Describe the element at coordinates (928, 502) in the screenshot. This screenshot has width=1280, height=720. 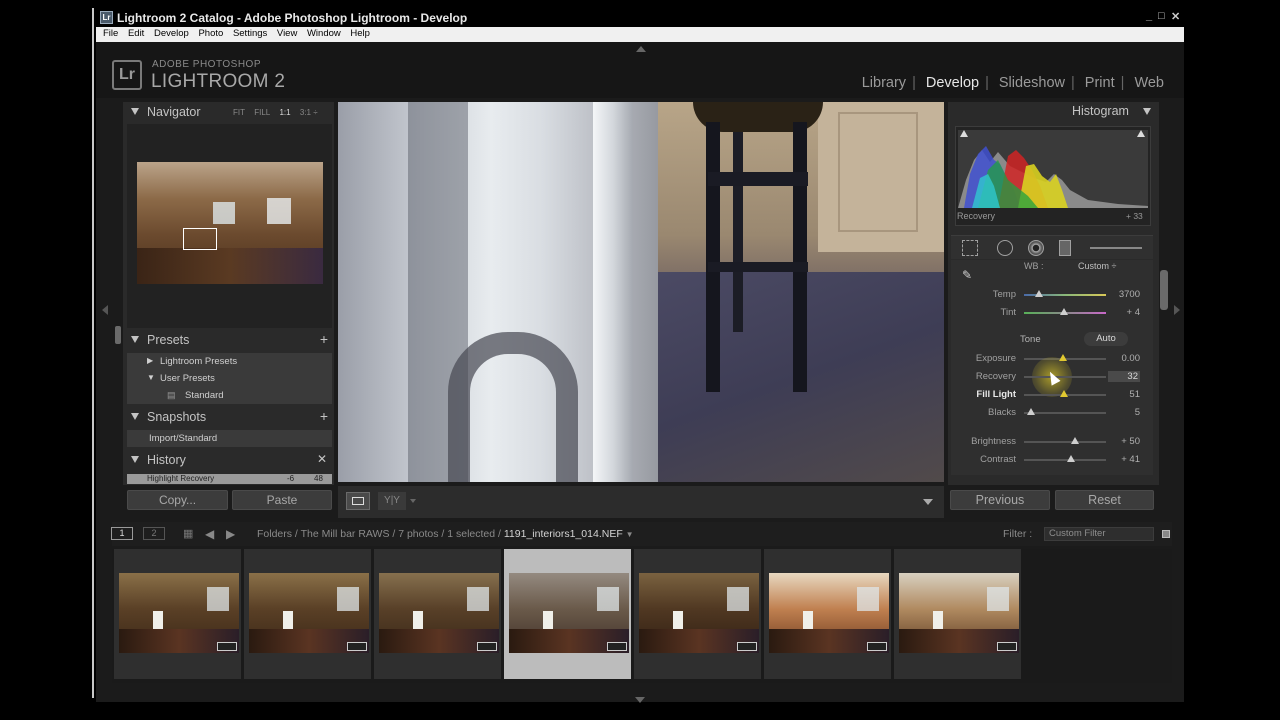
I see `toolbar-menu-icon` at that location.